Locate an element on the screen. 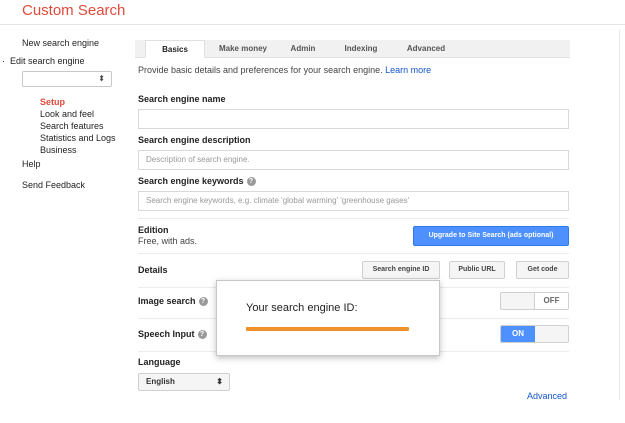 The width and height of the screenshot is (625, 423). engine-keywords-label-text: Search engine keywords is located at coordinates (191, 181).